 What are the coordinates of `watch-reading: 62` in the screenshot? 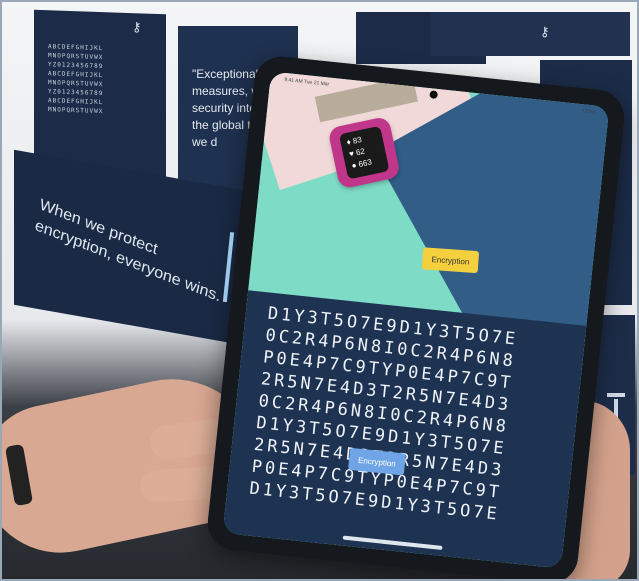 It's located at (360, 152).